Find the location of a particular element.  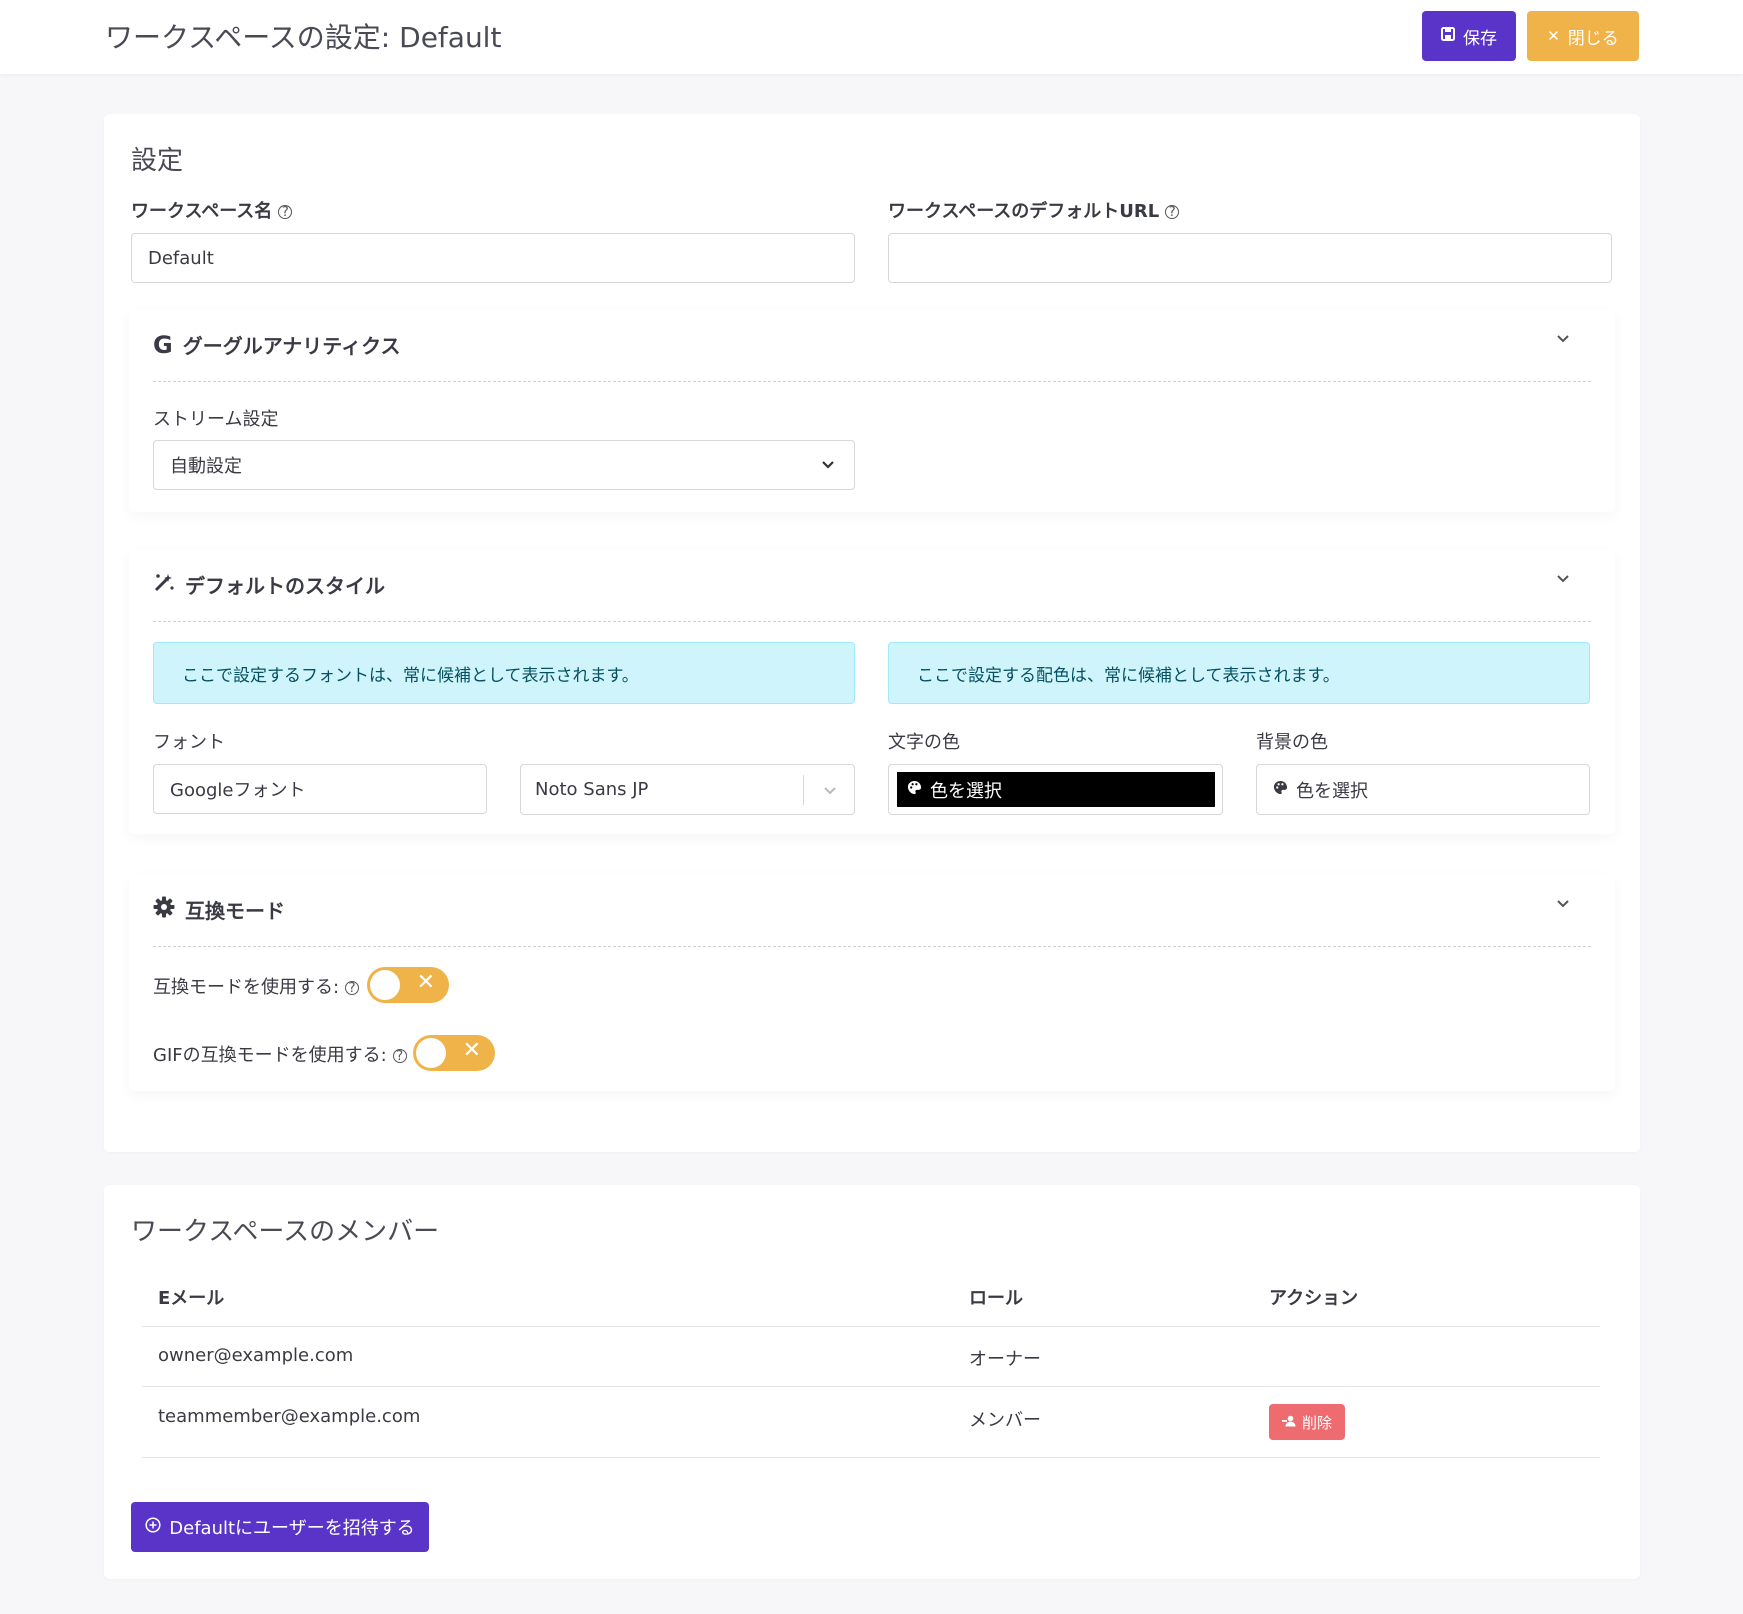

page-title: ワークスペースの設定: Default is located at coordinates (303, 37).